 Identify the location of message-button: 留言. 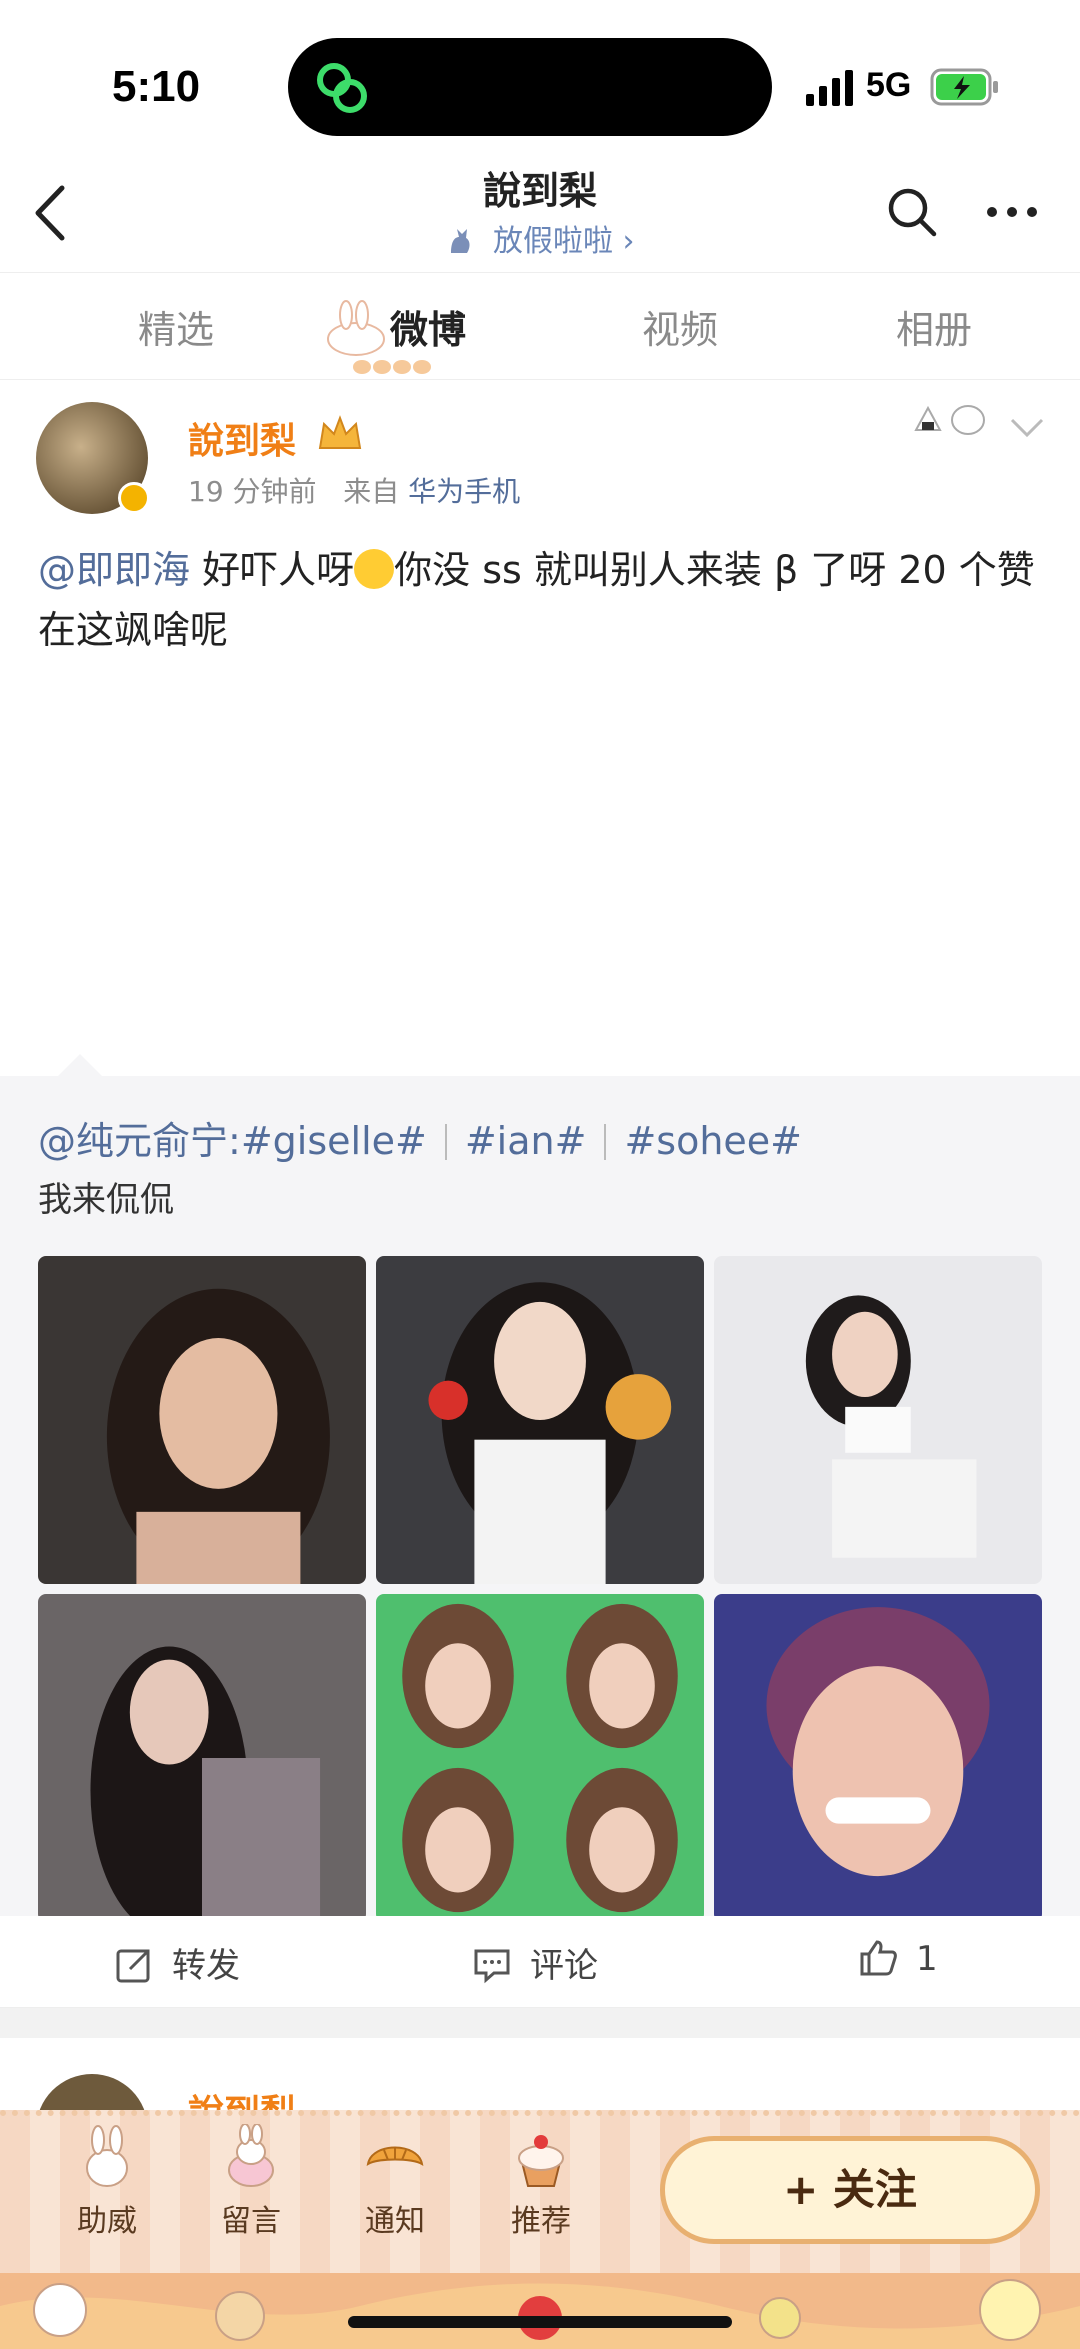
(251, 2182).